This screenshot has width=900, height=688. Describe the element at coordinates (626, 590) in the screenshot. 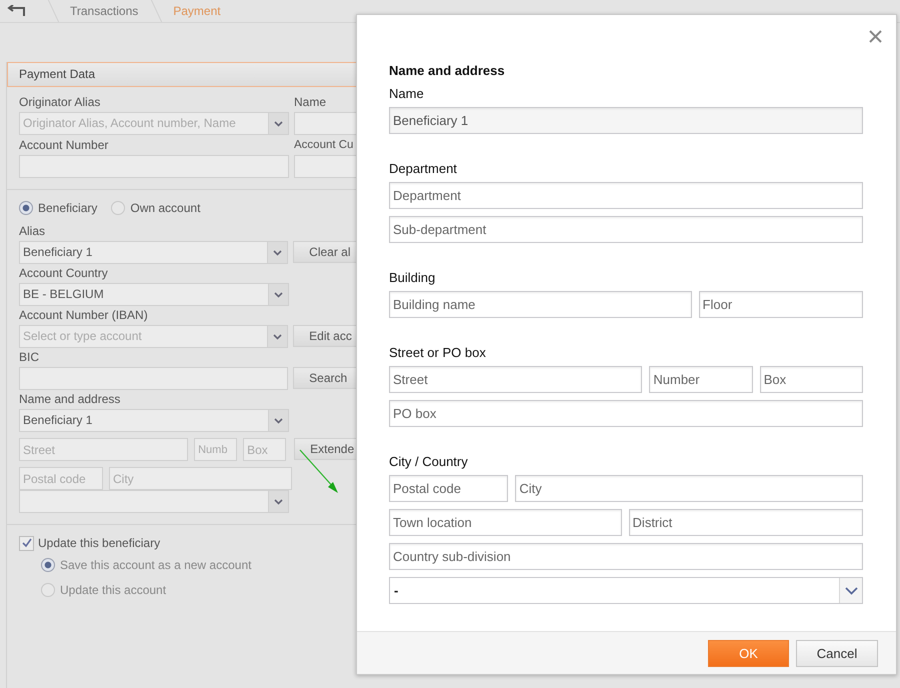

I see `country-dropdown: -` at that location.